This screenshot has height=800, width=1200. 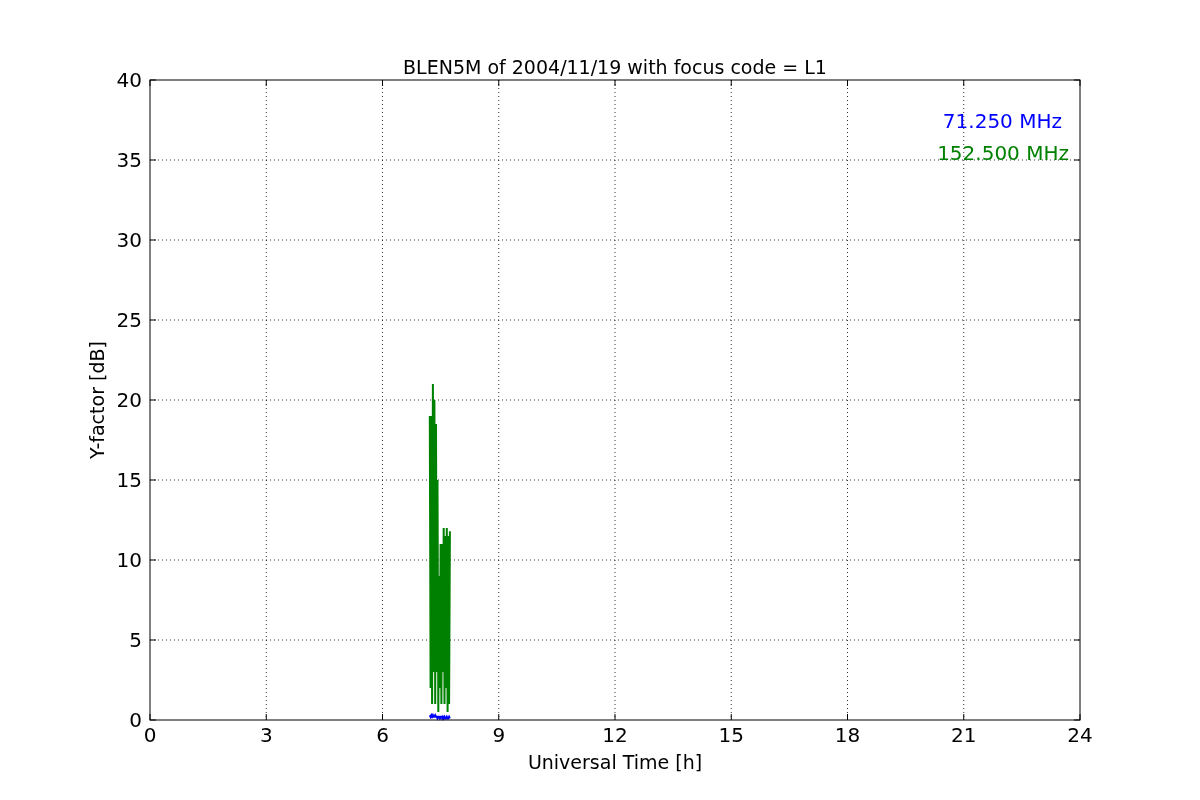 What do you see at coordinates (150, 735) in the screenshot?
I see `x-tick-label: 0` at bounding box center [150, 735].